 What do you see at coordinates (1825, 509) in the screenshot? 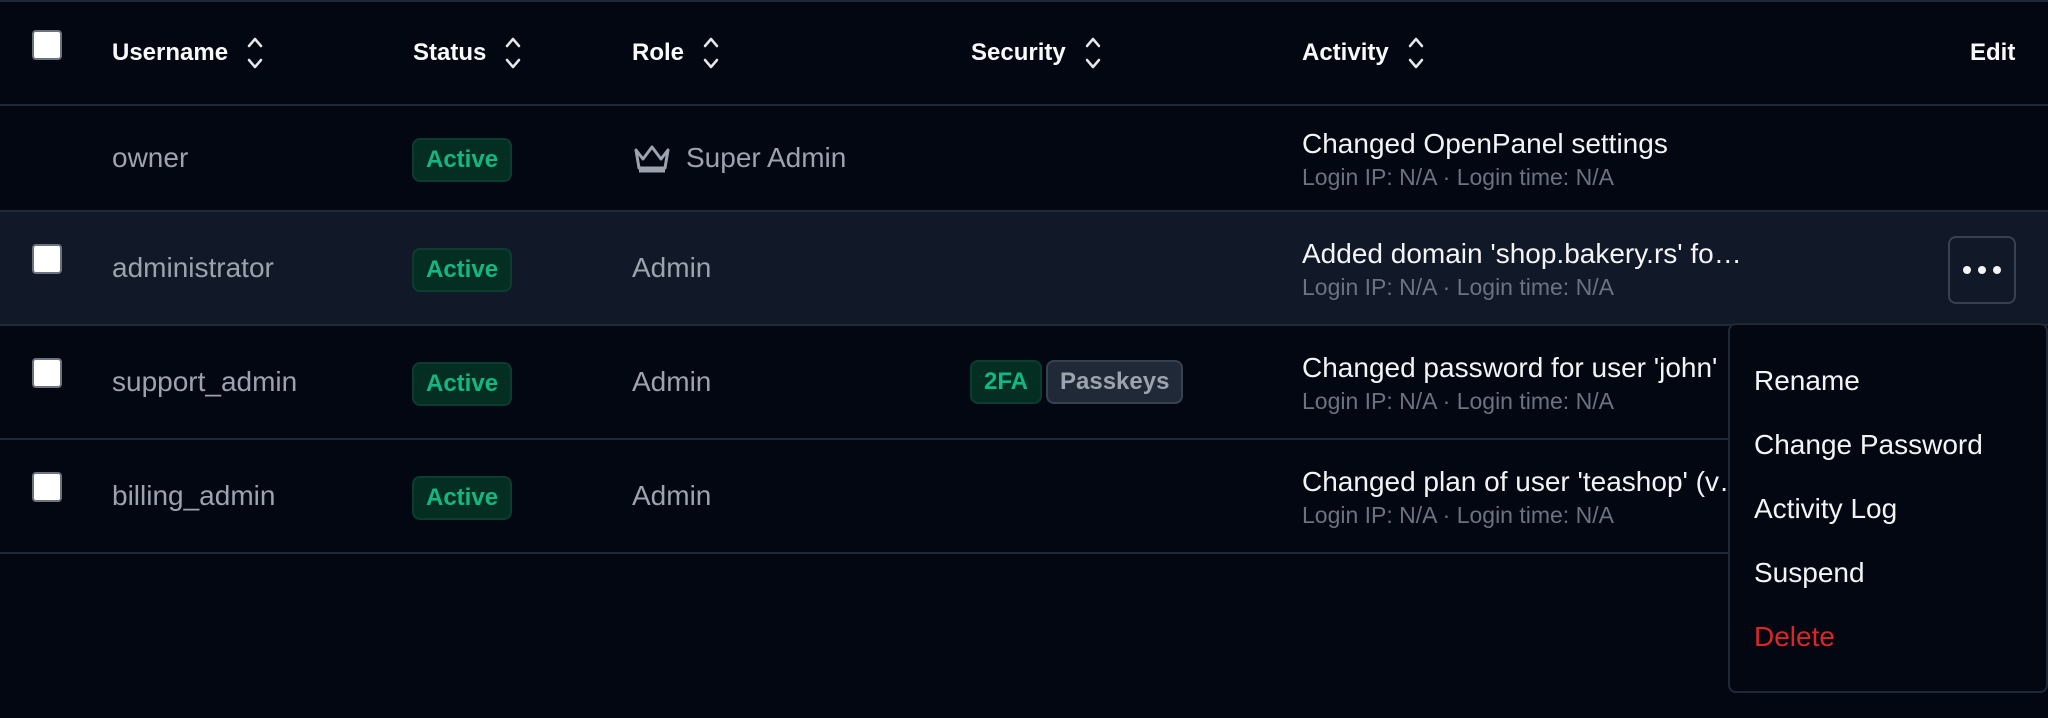
I see `menu-item-activity-log: Activity Log` at bounding box center [1825, 509].